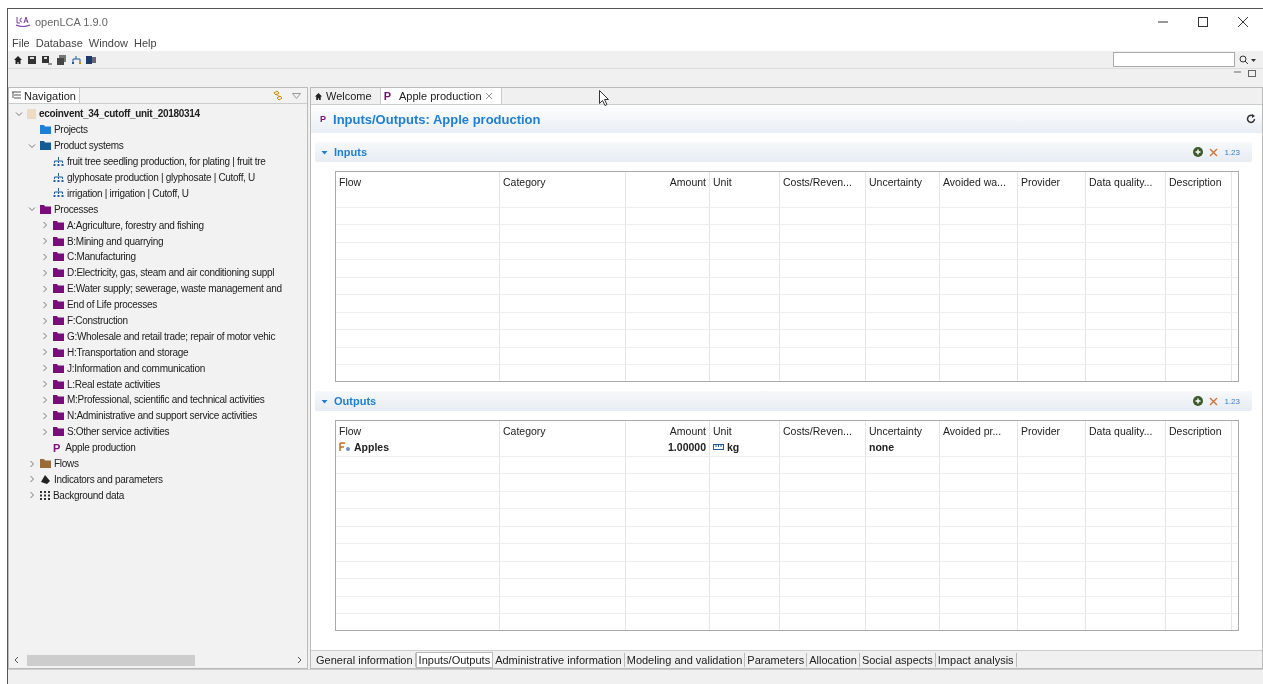 This screenshot has width=1263, height=684. I want to click on tree-item: J:Information and communication, so click(136, 368).